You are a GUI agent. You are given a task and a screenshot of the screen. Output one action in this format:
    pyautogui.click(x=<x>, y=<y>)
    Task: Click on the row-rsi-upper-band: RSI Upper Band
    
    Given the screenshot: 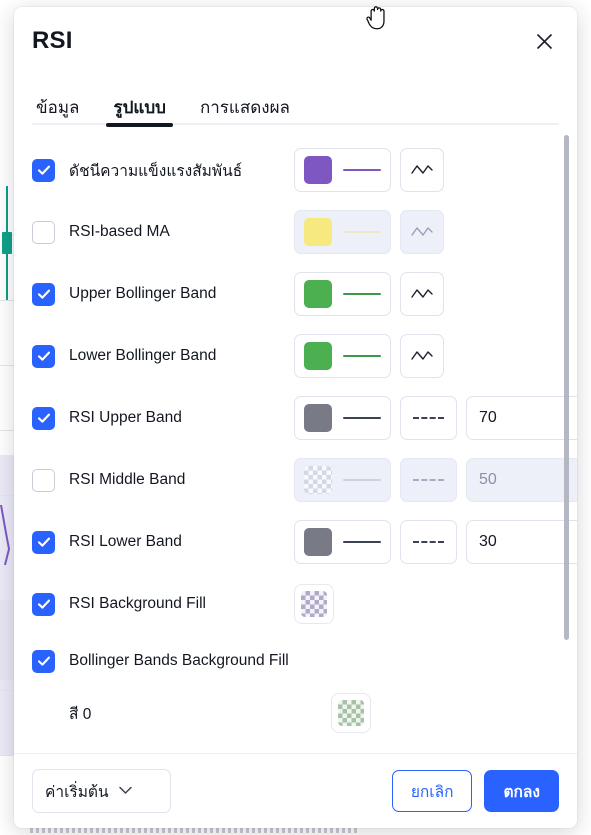 What is the action you would take?
    pyautogui.click(x=304, y=418)
    